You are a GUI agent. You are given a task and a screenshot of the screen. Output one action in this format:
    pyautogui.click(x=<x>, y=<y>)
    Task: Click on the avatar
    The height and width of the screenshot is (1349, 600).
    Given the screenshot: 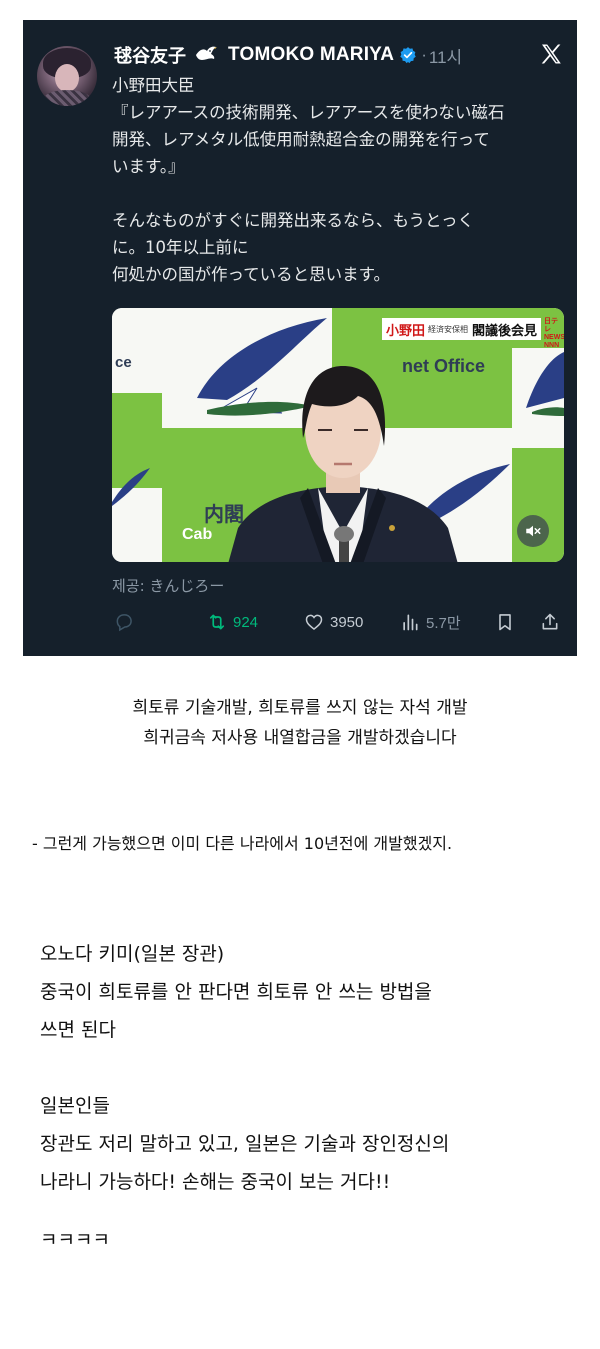 What is the action you would take?
    pyautogui.click(x=67, y=76)
    